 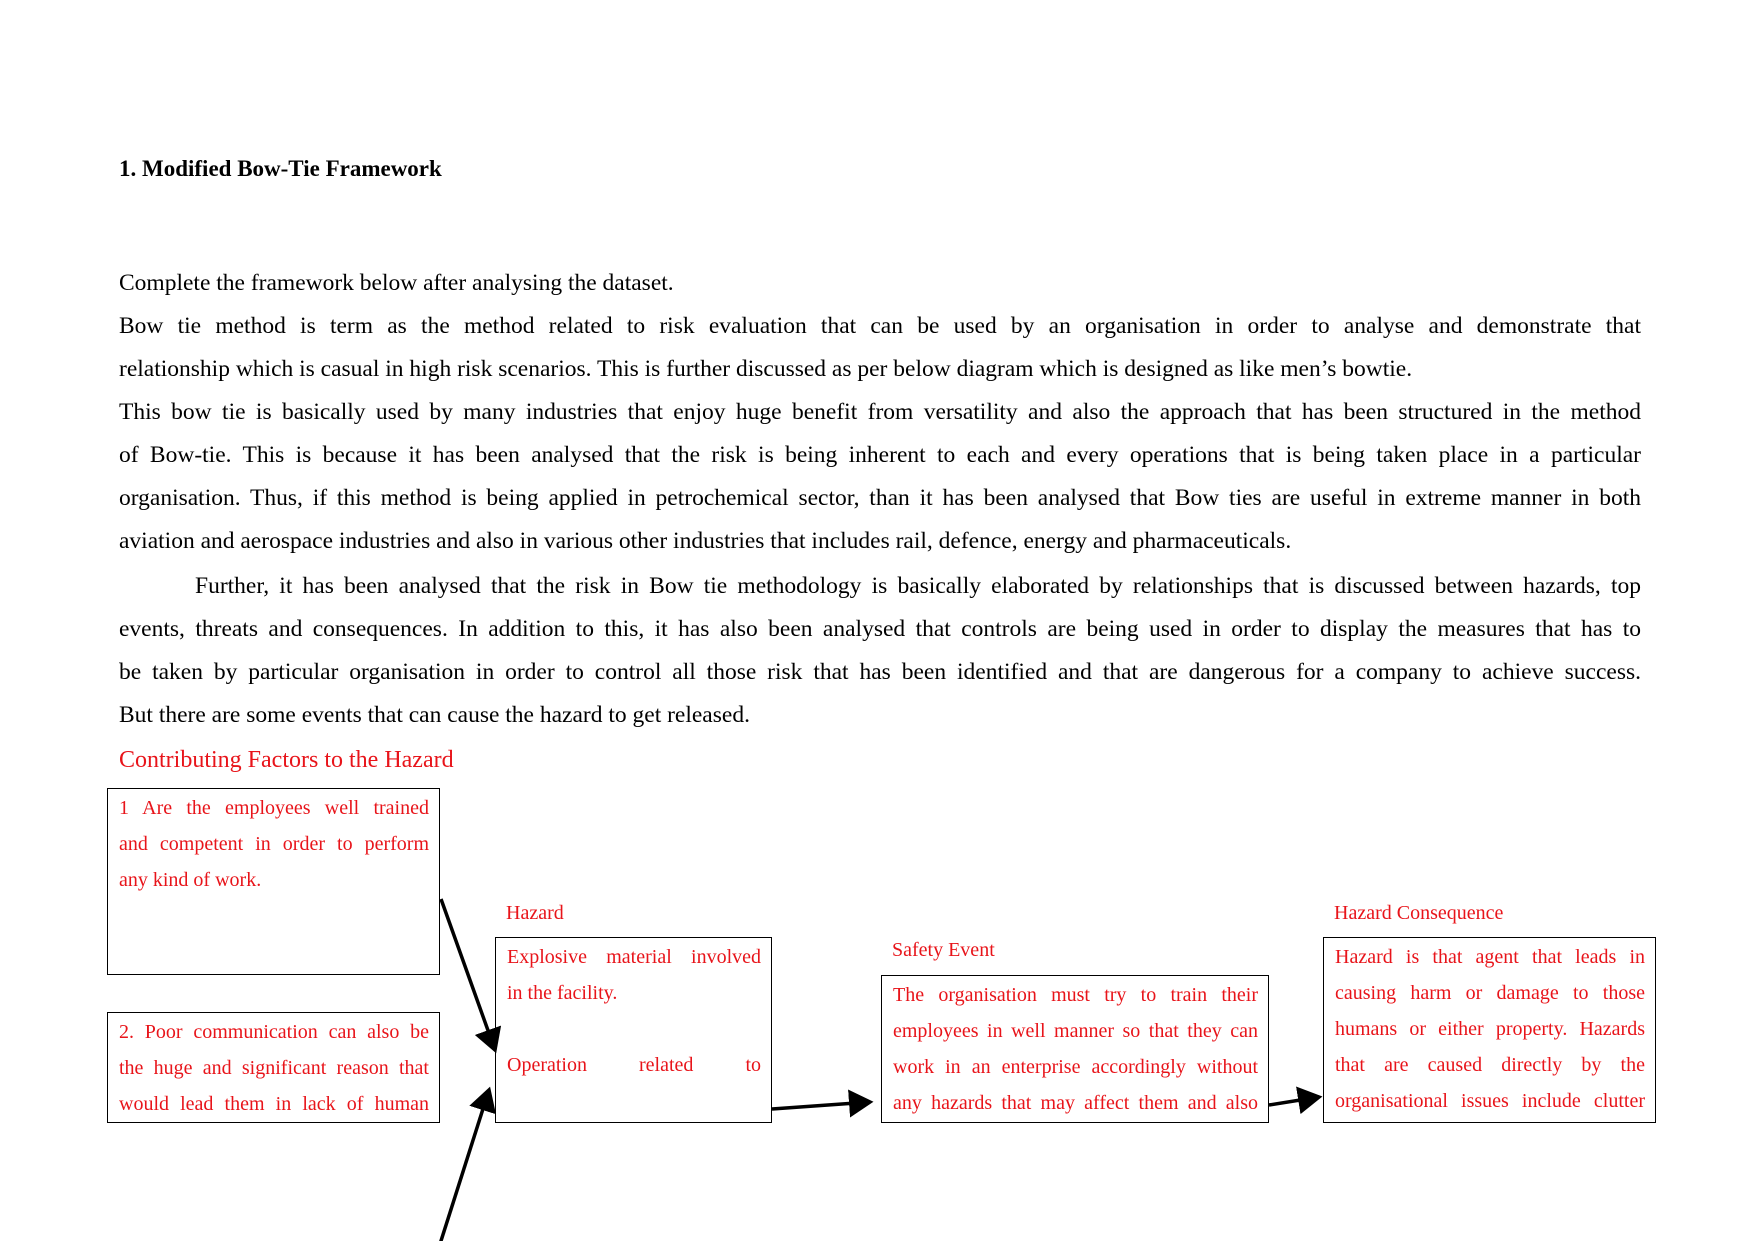 I want to click on arrow-factor1-to-hazard, so click(x=470, y=976).